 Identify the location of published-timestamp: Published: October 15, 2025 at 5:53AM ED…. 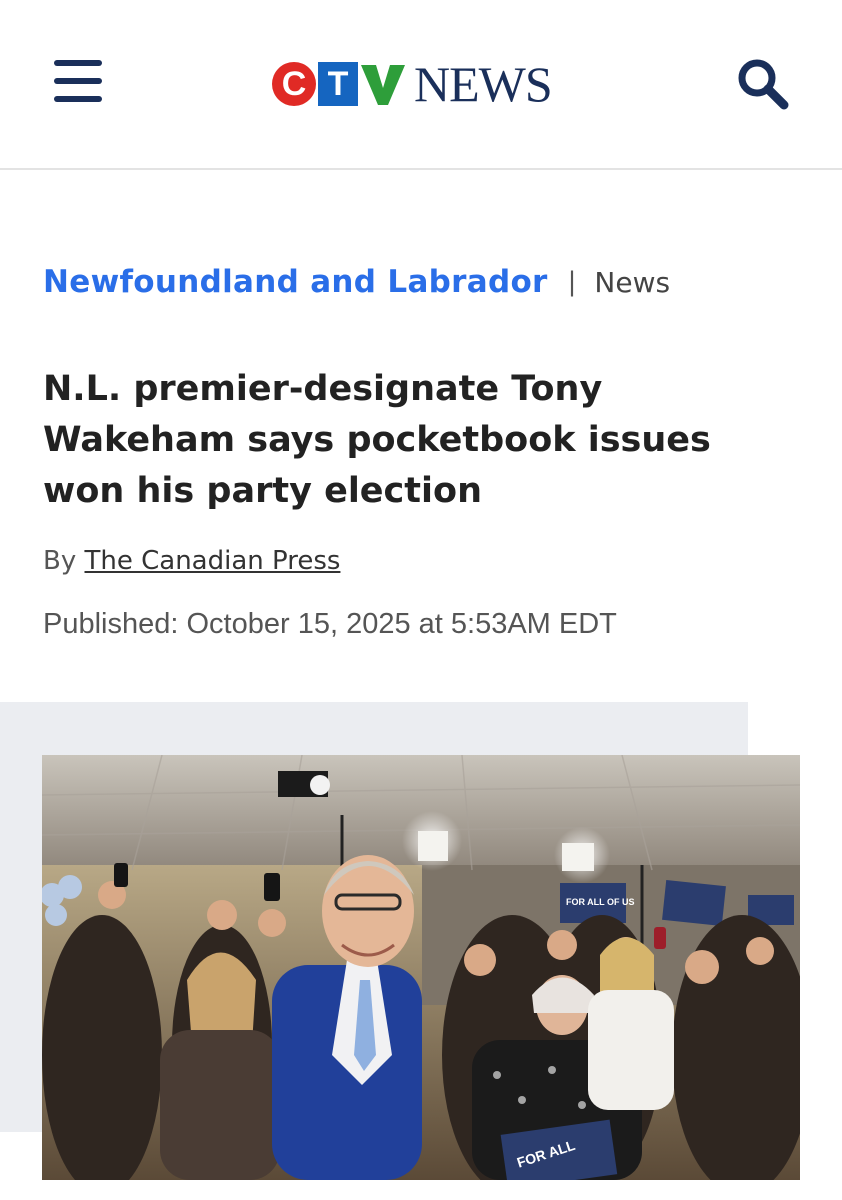
(330, 624).